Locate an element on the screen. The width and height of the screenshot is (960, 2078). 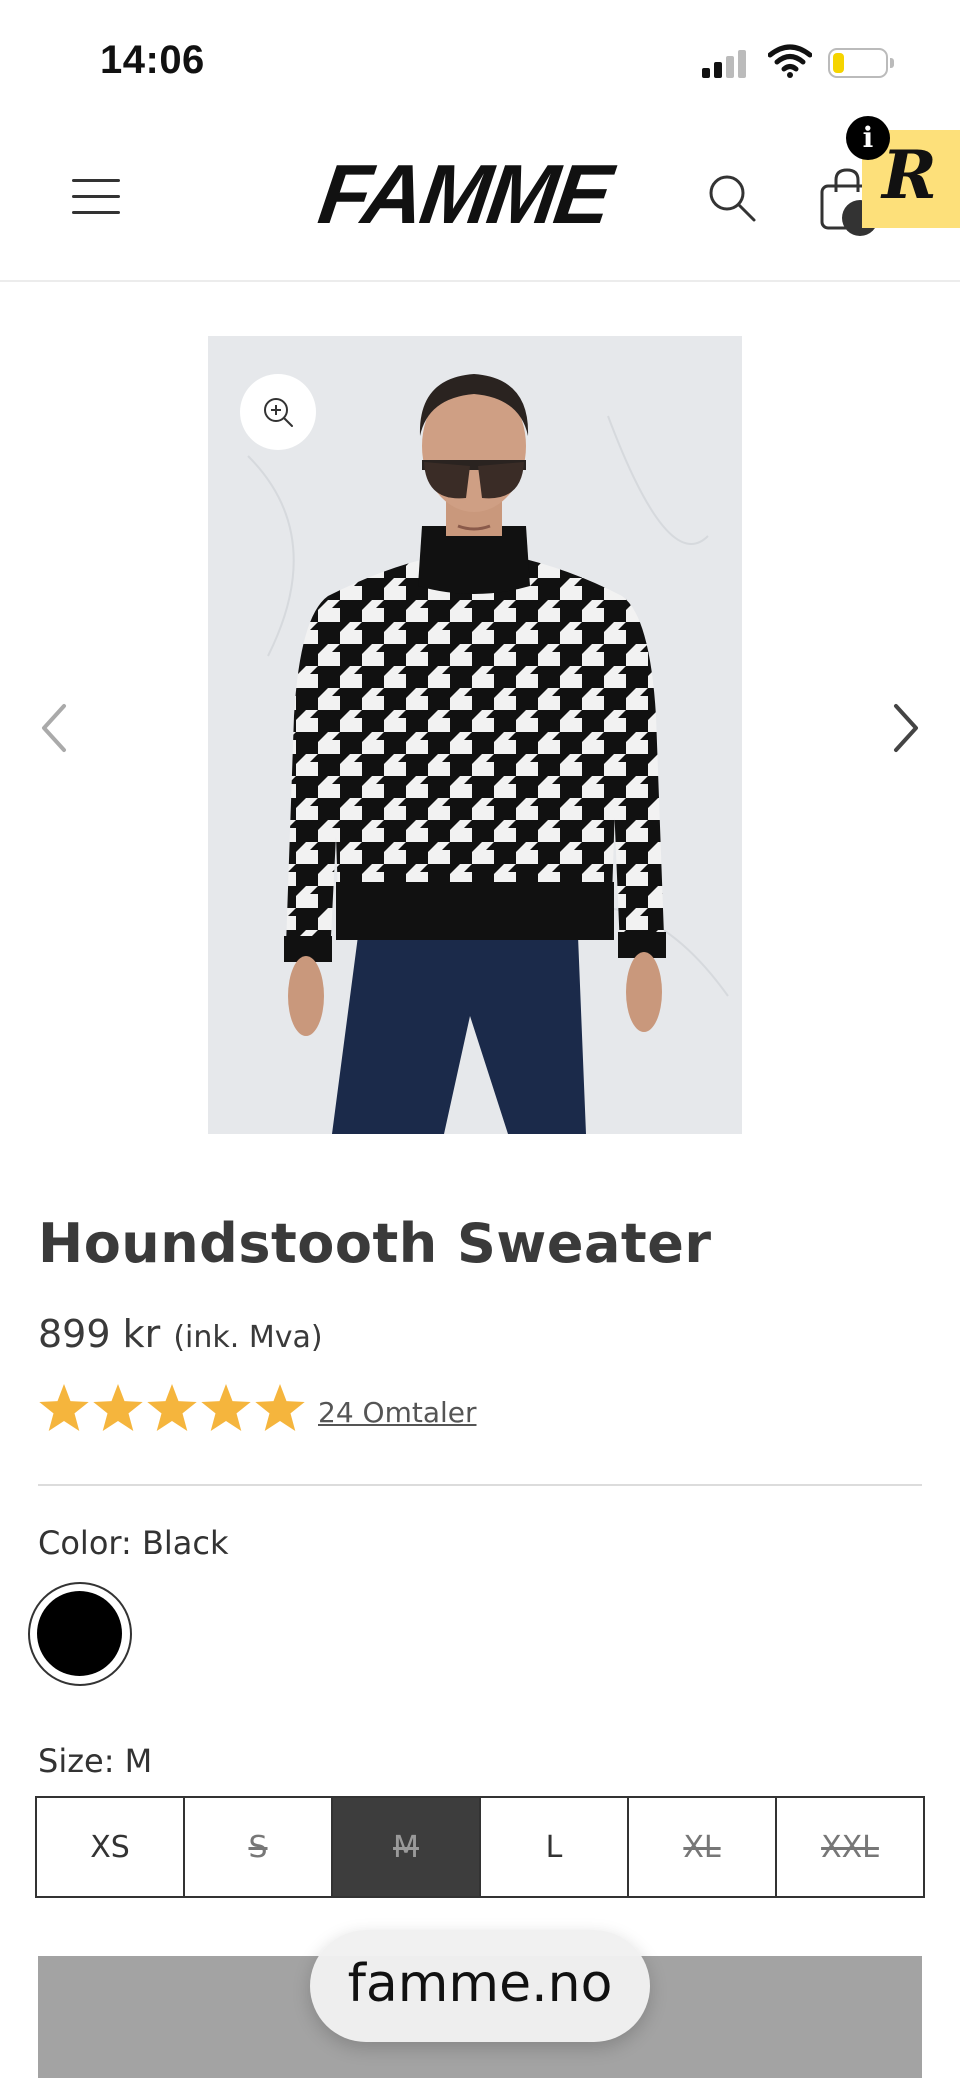
size-option-xl: XL is located at coordinates (703, 1847).